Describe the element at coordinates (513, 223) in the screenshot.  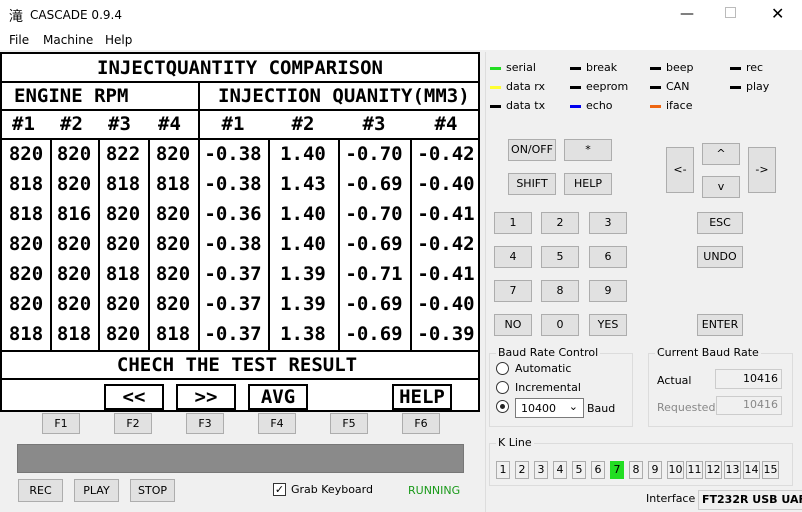
I see `digit-1-button: 1` at that location.